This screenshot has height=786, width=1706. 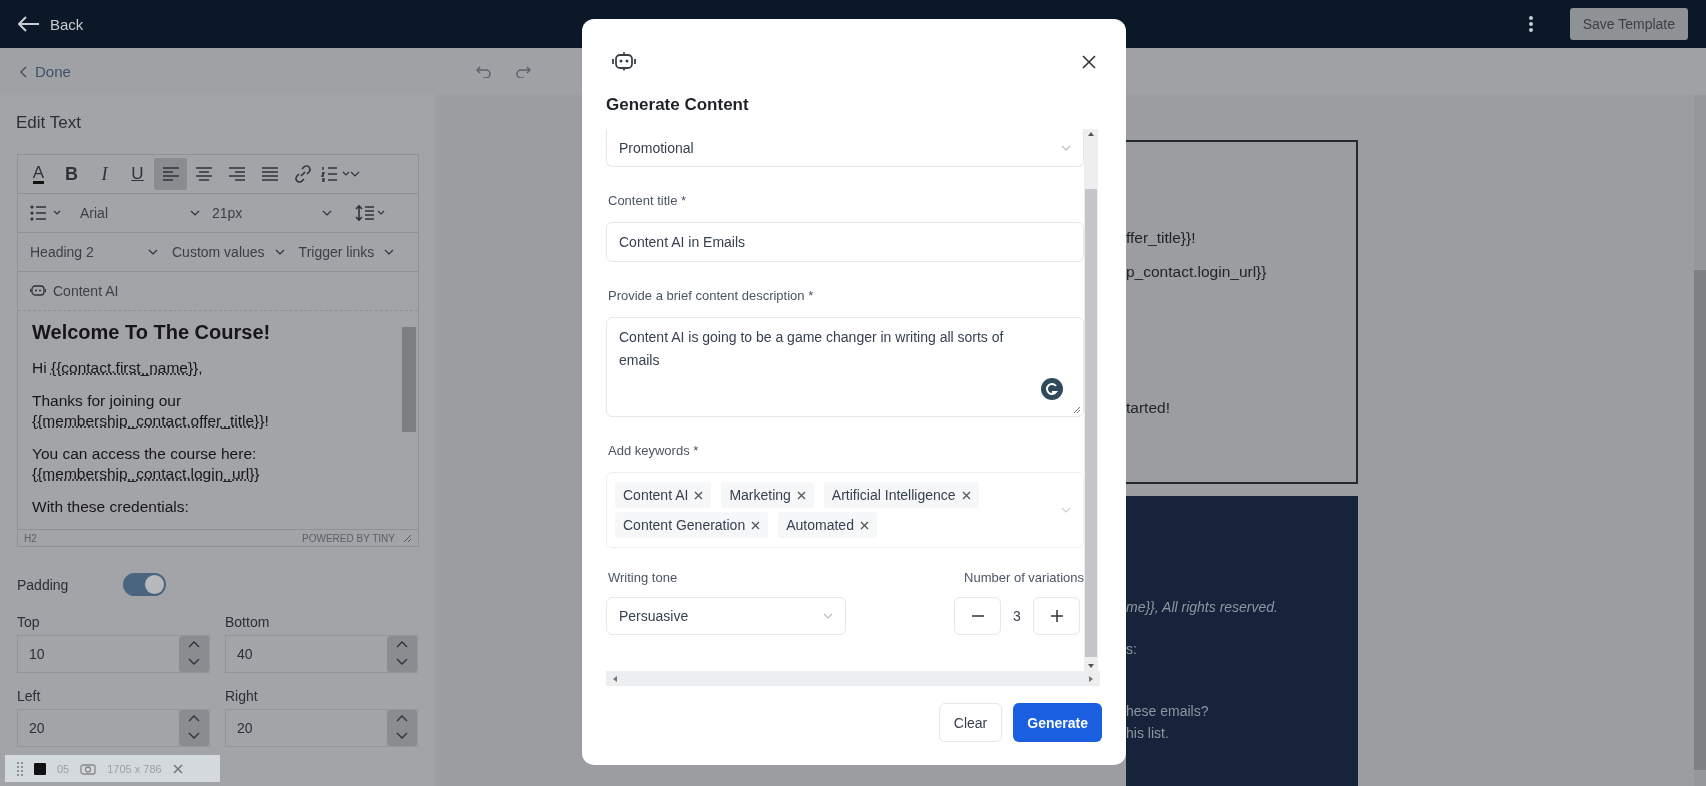 What do you see at coordinates (654, 450) in the screenshot?
I see `field-label: Add keywords *` at bounding box center [654, 450].